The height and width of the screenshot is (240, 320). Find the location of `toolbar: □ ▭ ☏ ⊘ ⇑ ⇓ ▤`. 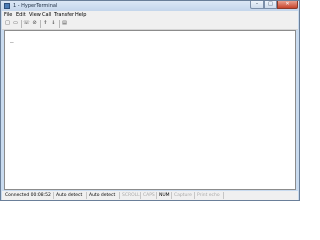

toolbar: □ ▭ ☏ ⊘ ⇑ ⇓ ▤ is located at coordinates (150, 24).